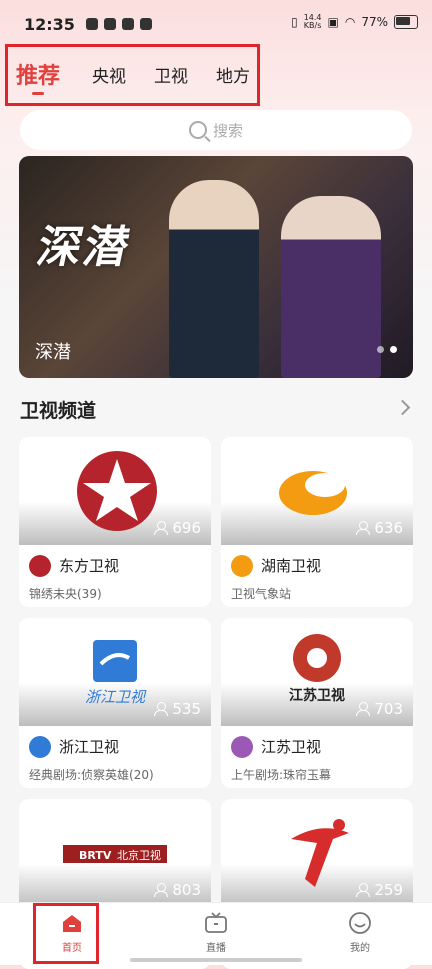 This screenshot has height=969, width=432. What do you see at coordinates (393, 349) in the screenshot?
I see `pagination-dot-active` at bounding box center [393, 349].